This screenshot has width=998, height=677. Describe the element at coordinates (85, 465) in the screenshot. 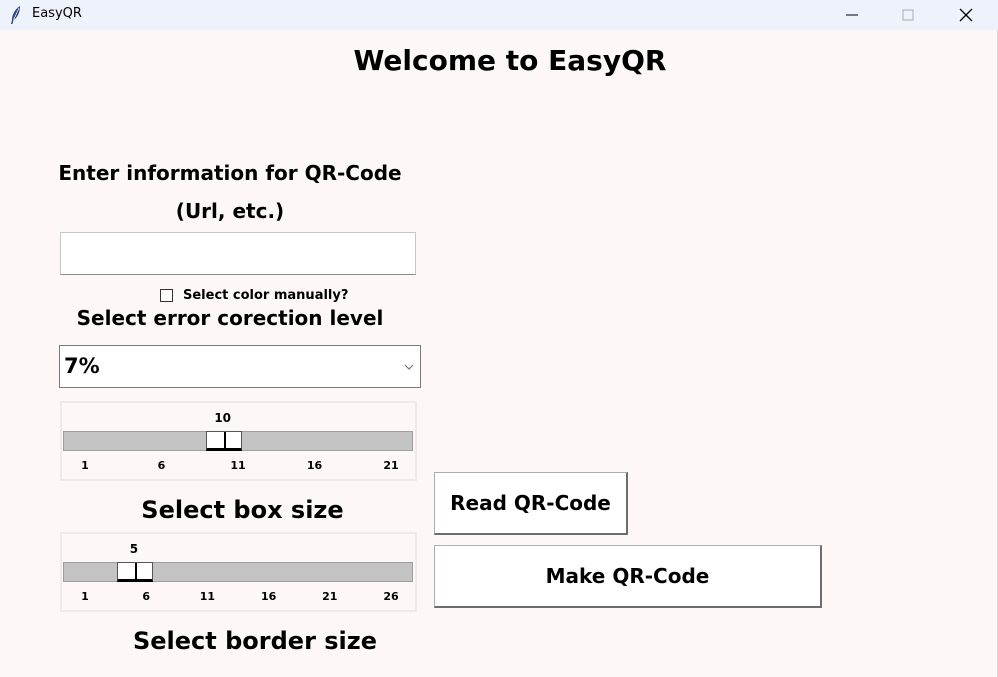

I see `box-tick-label: 1` at that location.